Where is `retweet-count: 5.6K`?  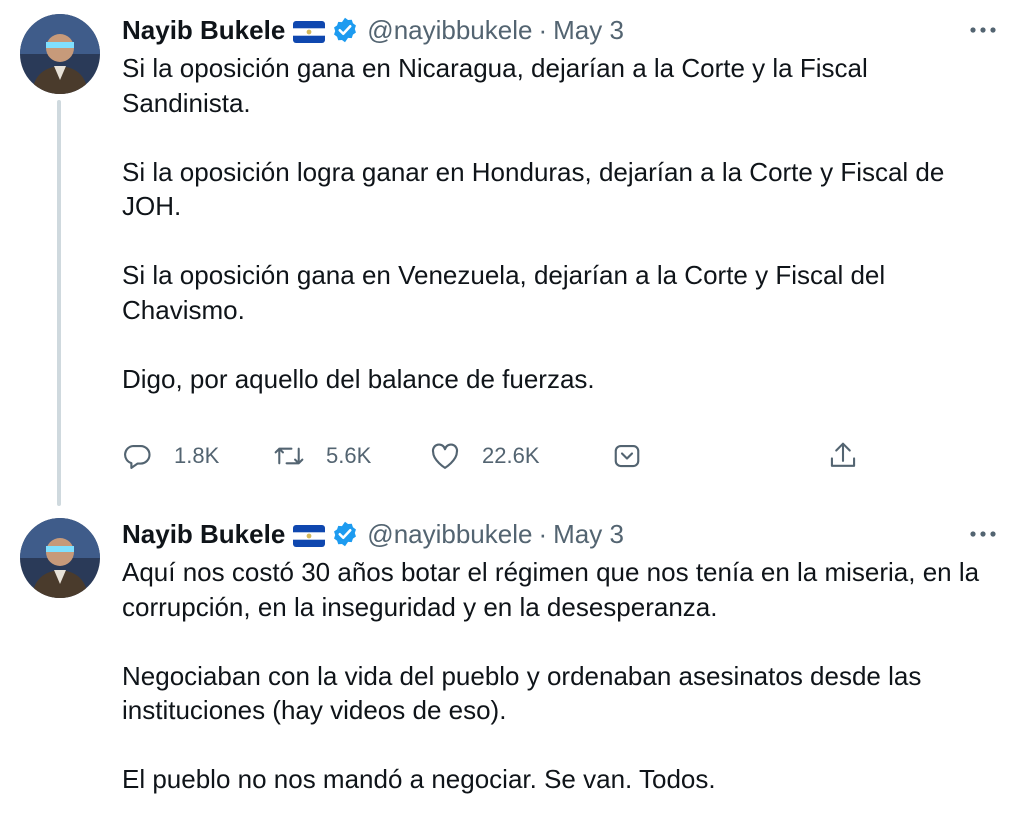 retweet-count: 5.6K is located at coordinates (349, 455).